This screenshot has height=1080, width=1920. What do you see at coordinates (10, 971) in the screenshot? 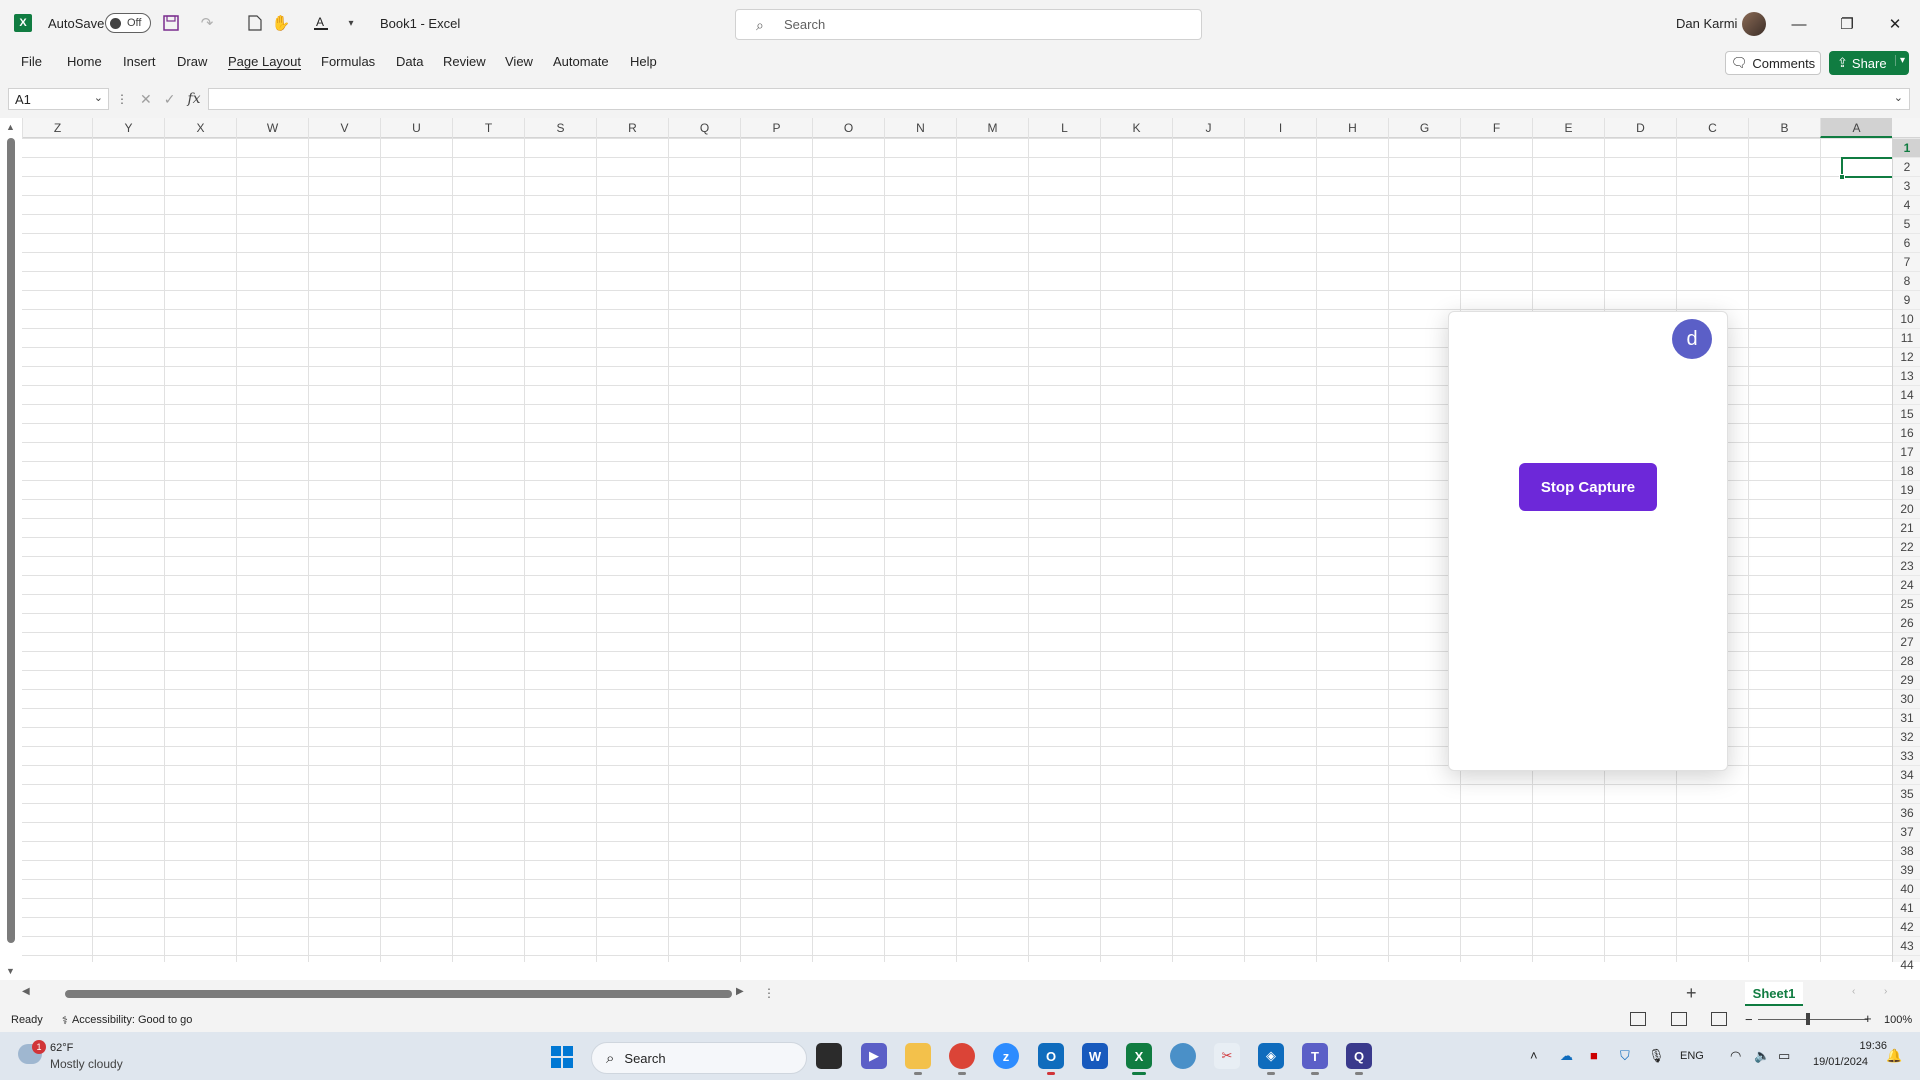
I see `scroll-down-icon: ▼` at bounding box center [10, 971].